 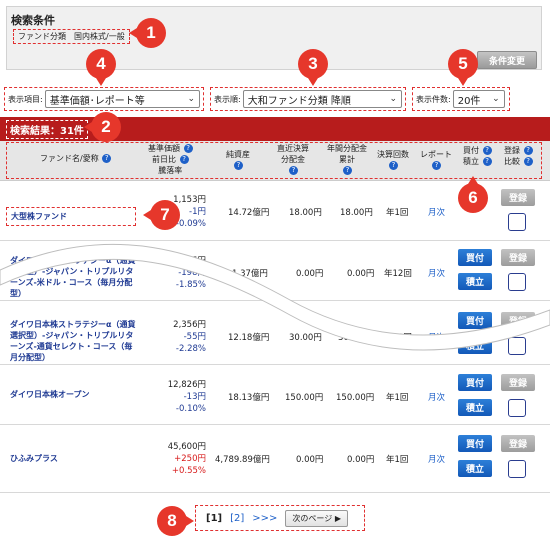 I want to click on net-assets: 14.72億円, so click(x=249, y=213).